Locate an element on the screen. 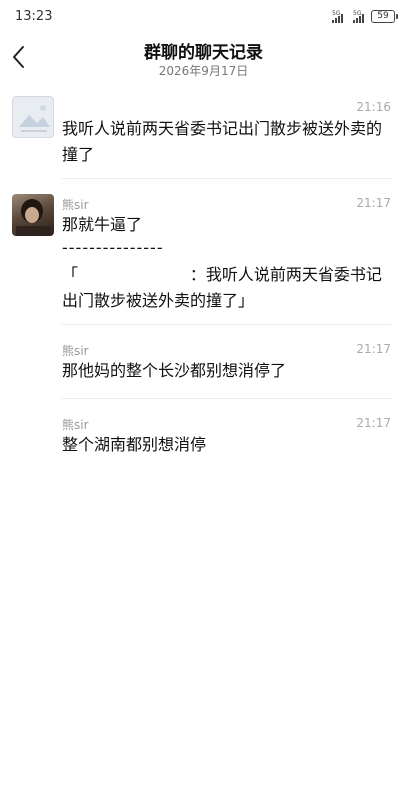 The width and height of the screenshot is (407, 800). status-time: 13:23 is located at coordinates (34, 16).